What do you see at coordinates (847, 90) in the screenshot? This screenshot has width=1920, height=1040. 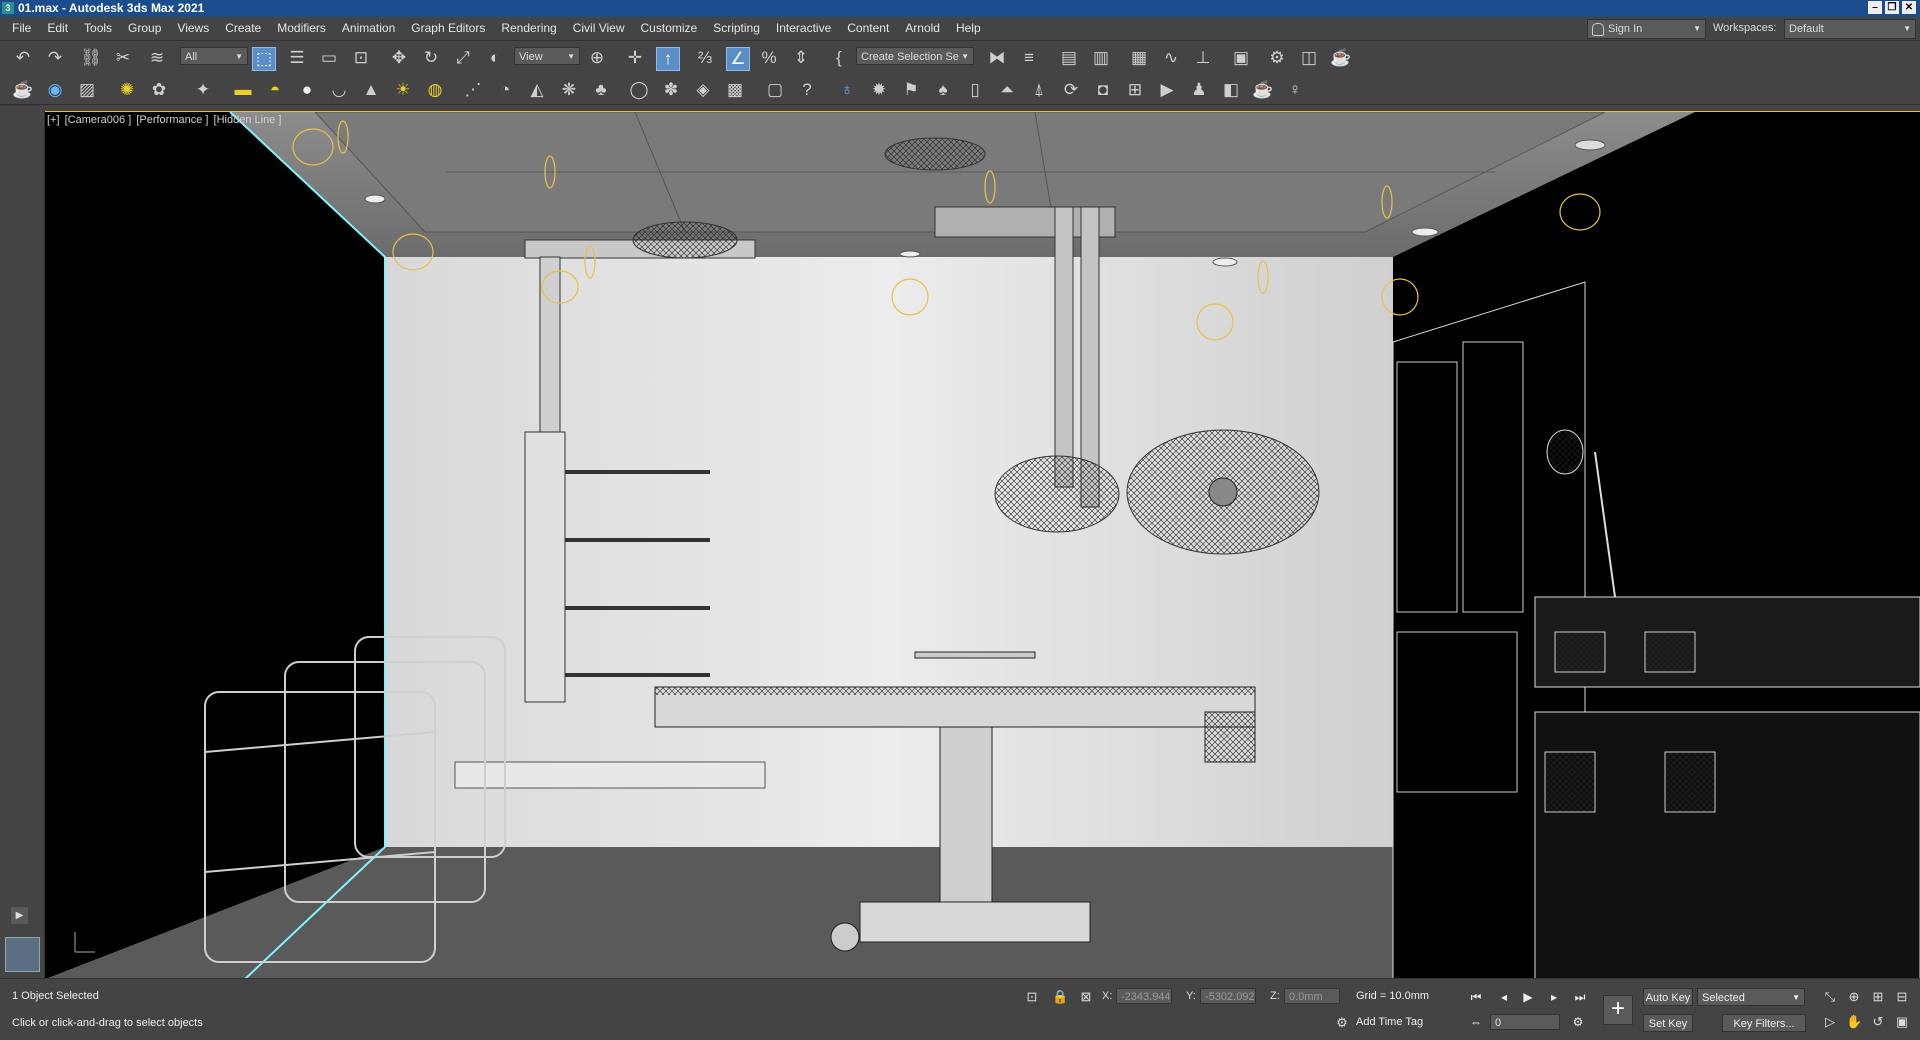 I see `lightbulb-icon: ♁` at bounding box center [847, 90].